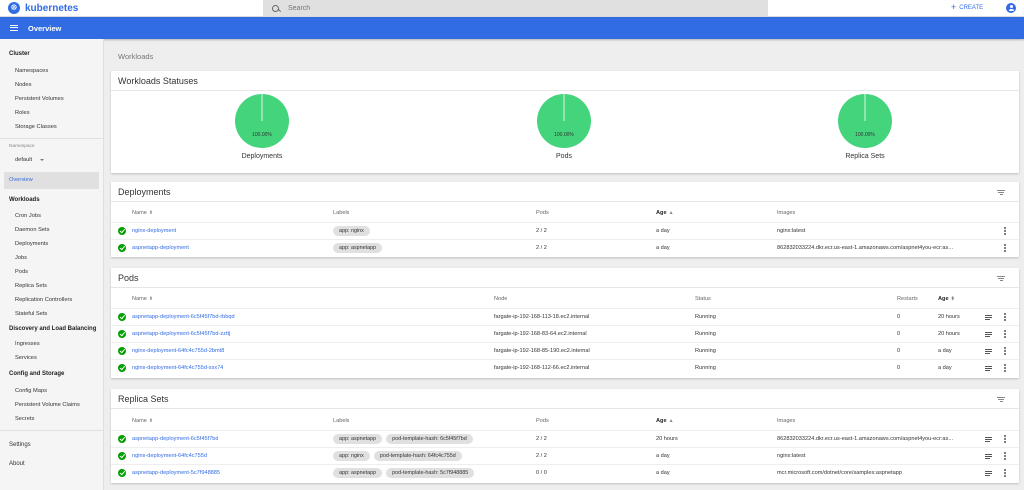 Image resolution: width=1024 pixels, height=490 pixels. I want to click on account-icon, so click(1011, 8).